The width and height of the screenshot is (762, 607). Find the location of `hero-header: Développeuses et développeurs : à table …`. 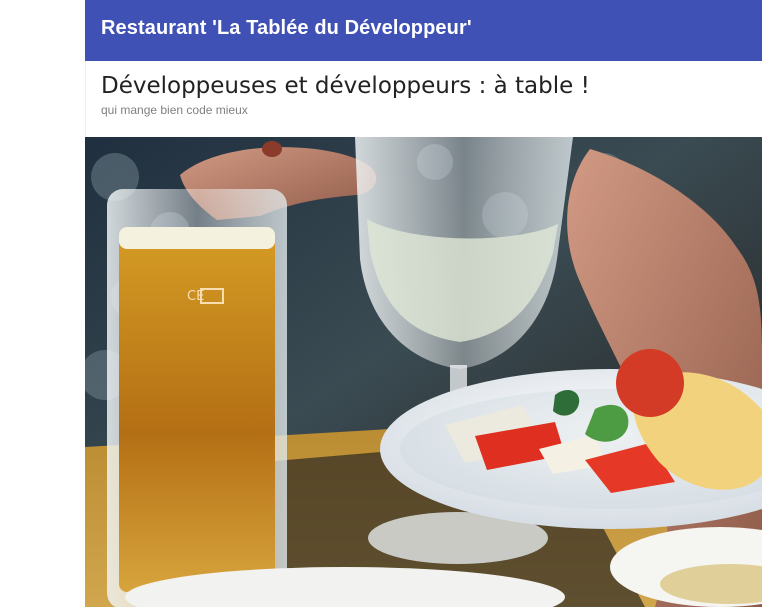

hero-header: Développeuses et développeurs : à table … is located at coordinates (423, 99).